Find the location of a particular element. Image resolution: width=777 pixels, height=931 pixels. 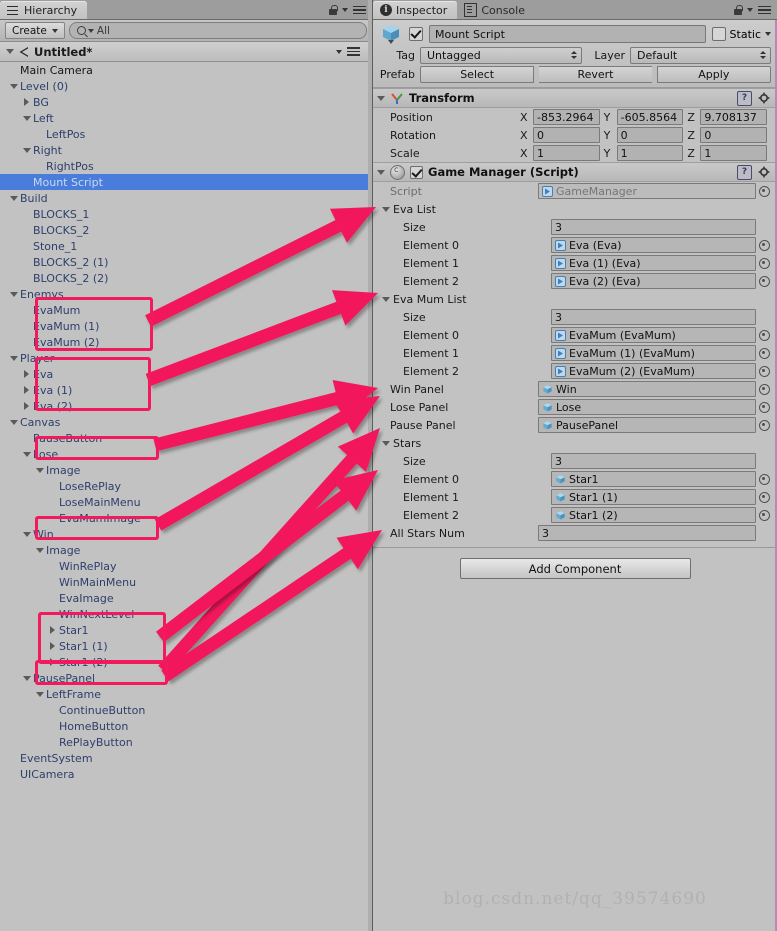

hierarchy-node: BLOCKS_2 is located at coordinates (186, 230).